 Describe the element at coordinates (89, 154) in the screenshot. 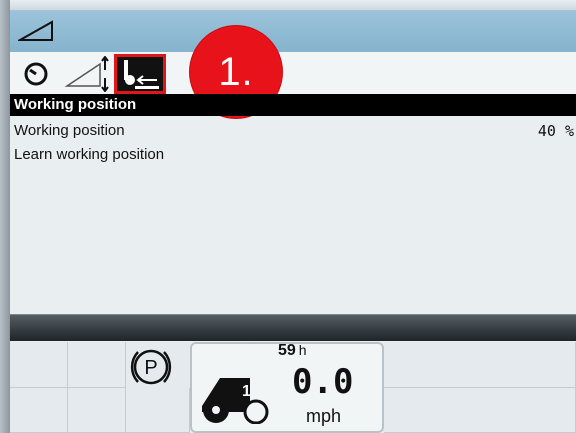

I see `list-item-label: Learn working position` at that location.